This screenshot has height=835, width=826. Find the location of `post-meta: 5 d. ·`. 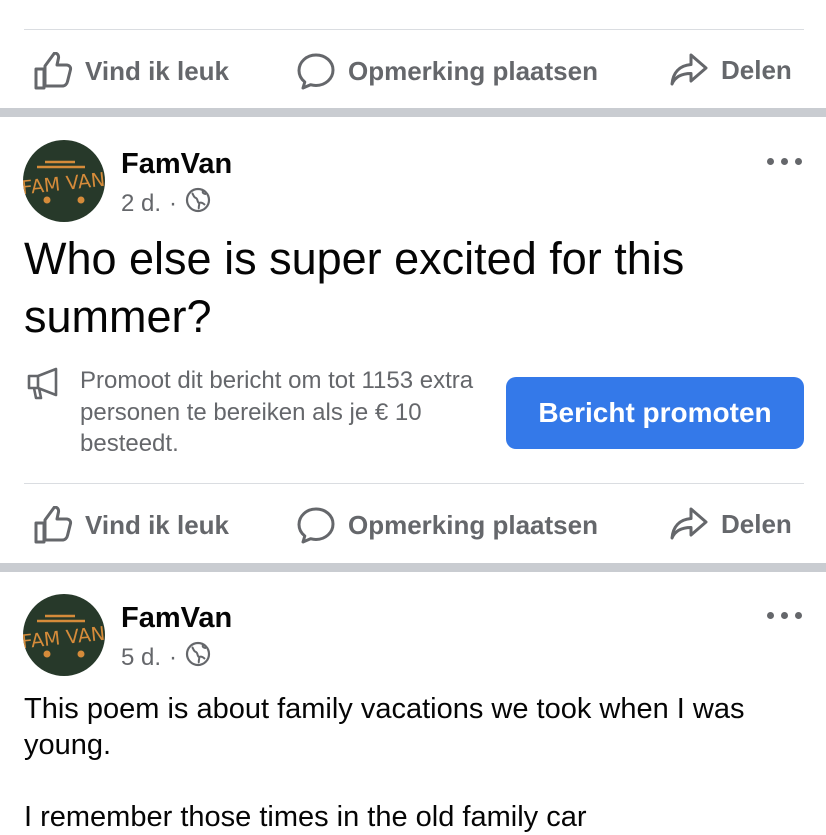

post-meta: 5 d. · is located at coordinates (166, 657).